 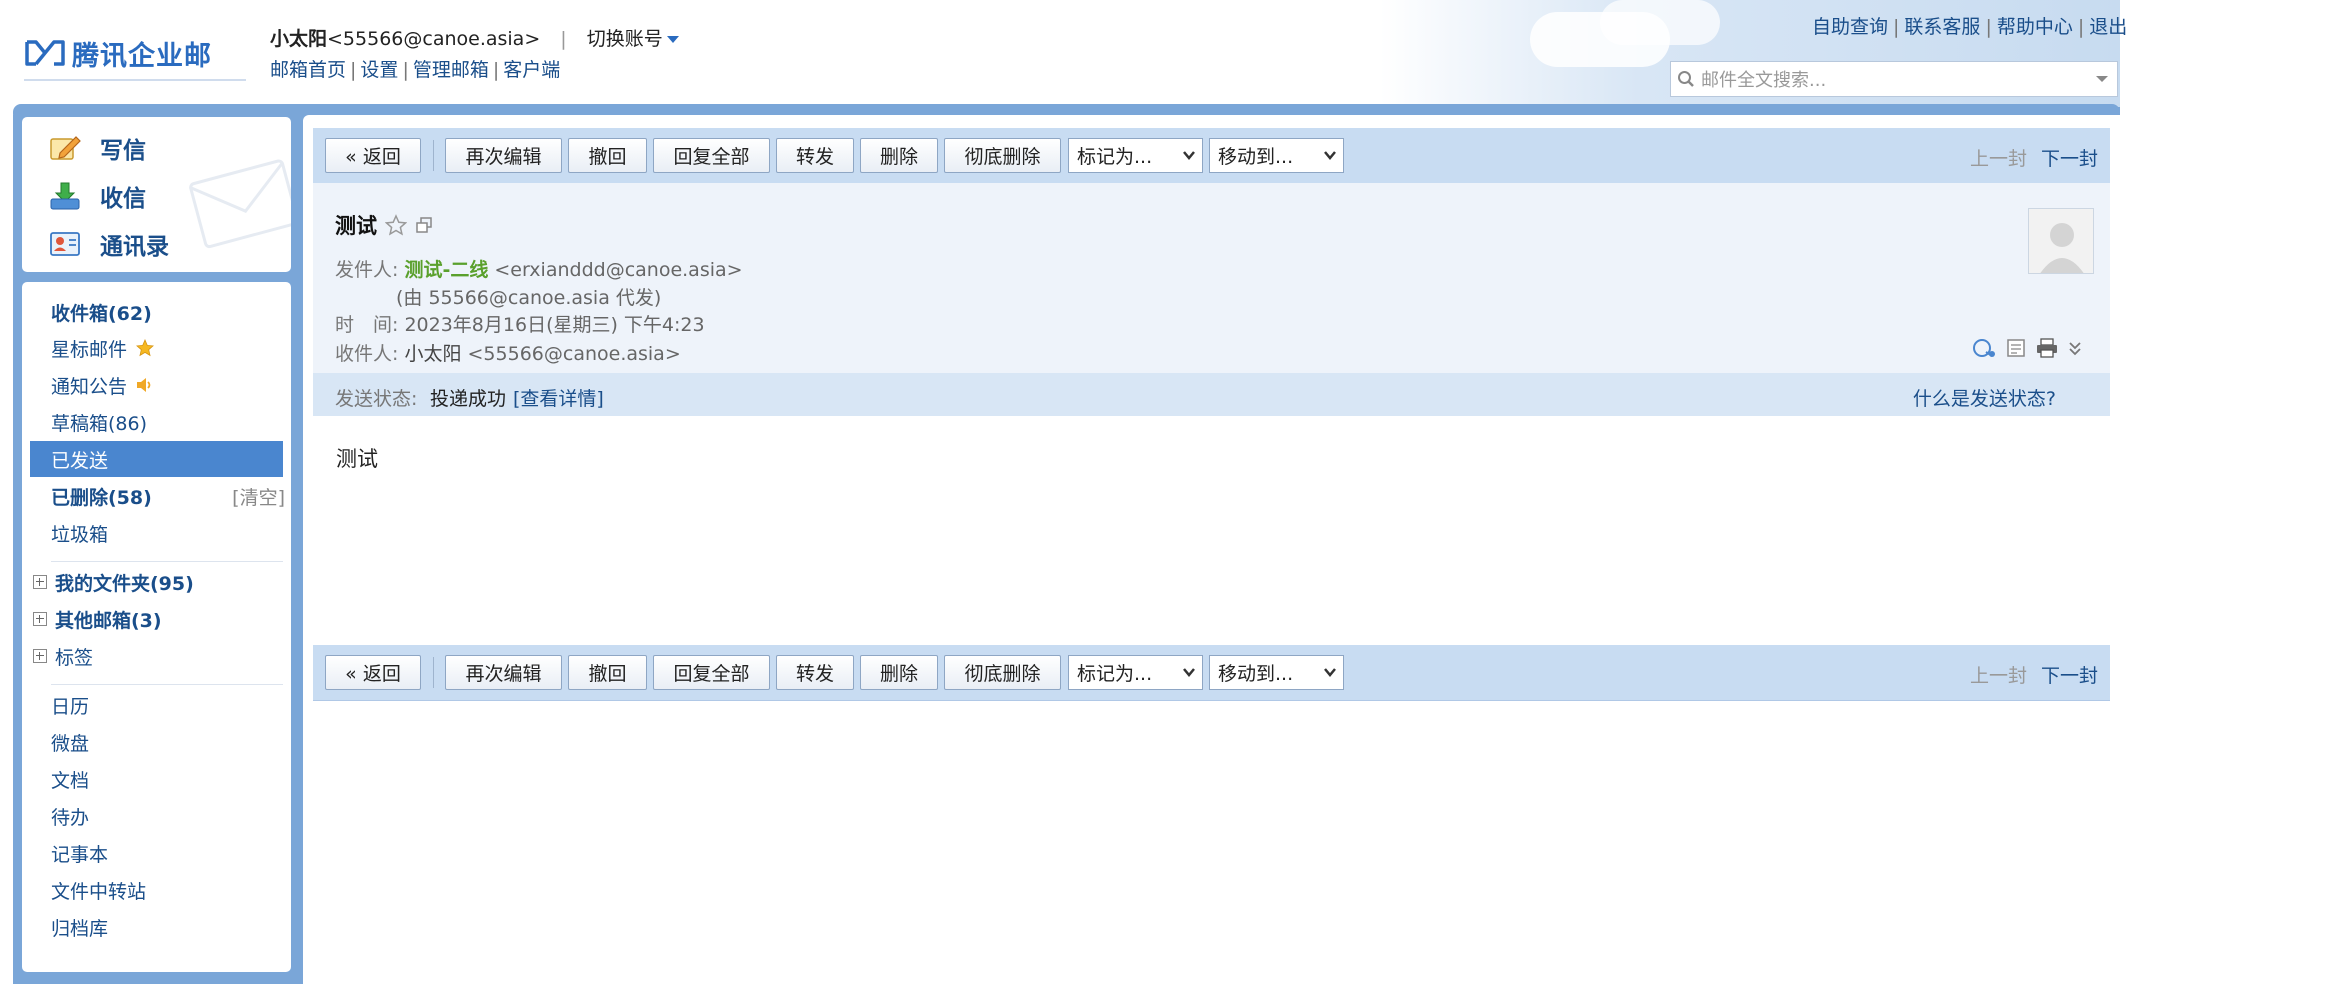 What do you see at coordinates (432, 354) in the screenshot?
I see `recipient-name: 小太阳` at bounding box center [432, 354].